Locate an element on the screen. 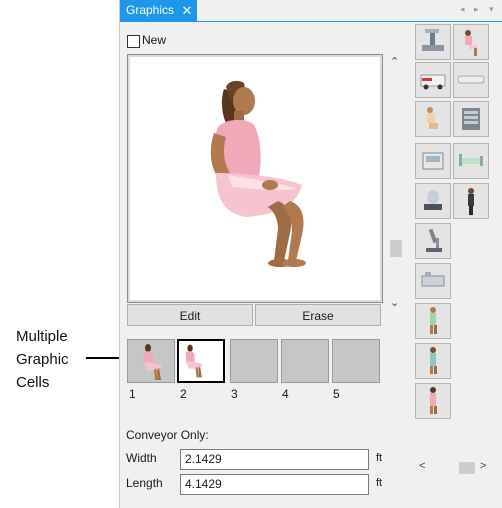 Image resolution: width=502 pixels, height=508 pixels. palette-seated-patient is located at coordinates (471, 42).